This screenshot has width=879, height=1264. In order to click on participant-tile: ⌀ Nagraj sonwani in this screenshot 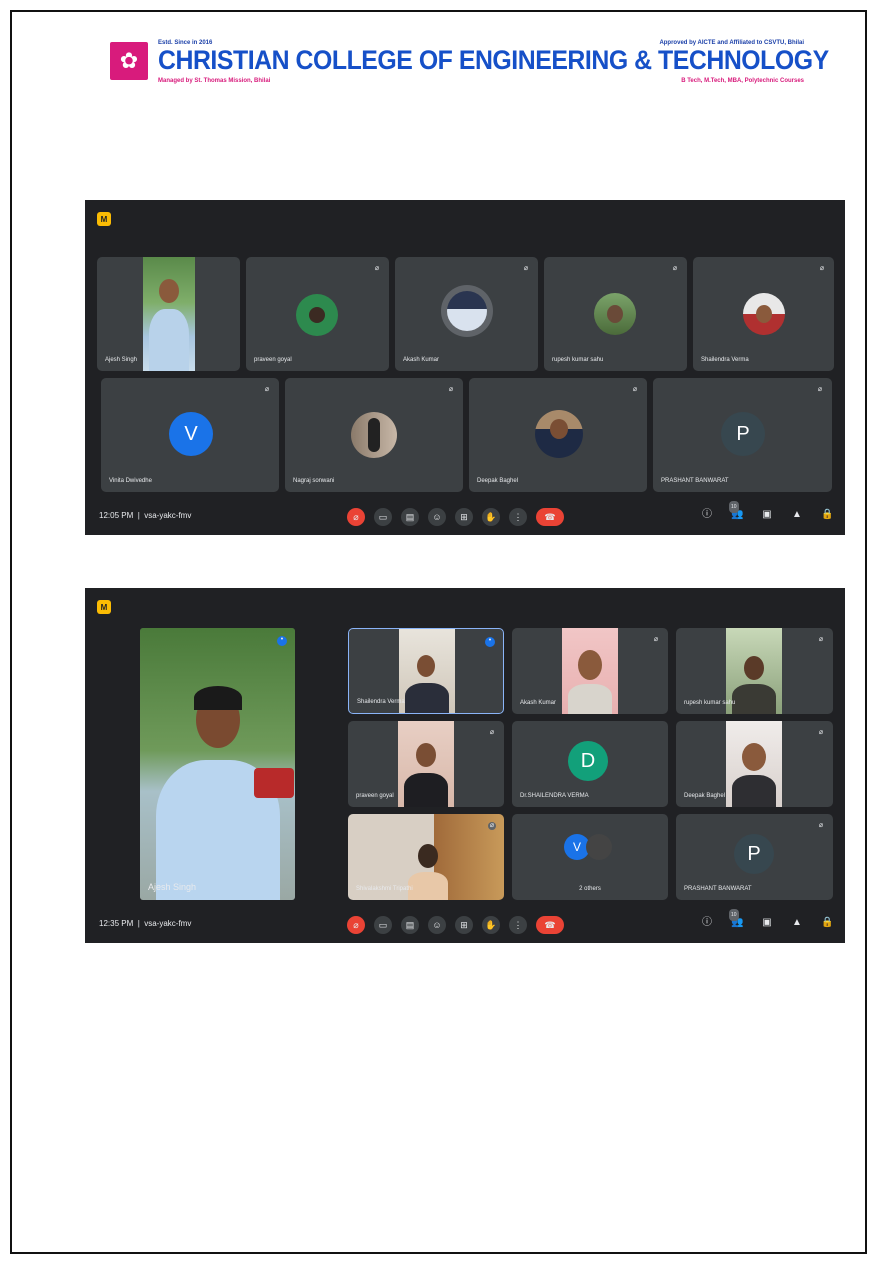, I will do `click(374, 435)`.